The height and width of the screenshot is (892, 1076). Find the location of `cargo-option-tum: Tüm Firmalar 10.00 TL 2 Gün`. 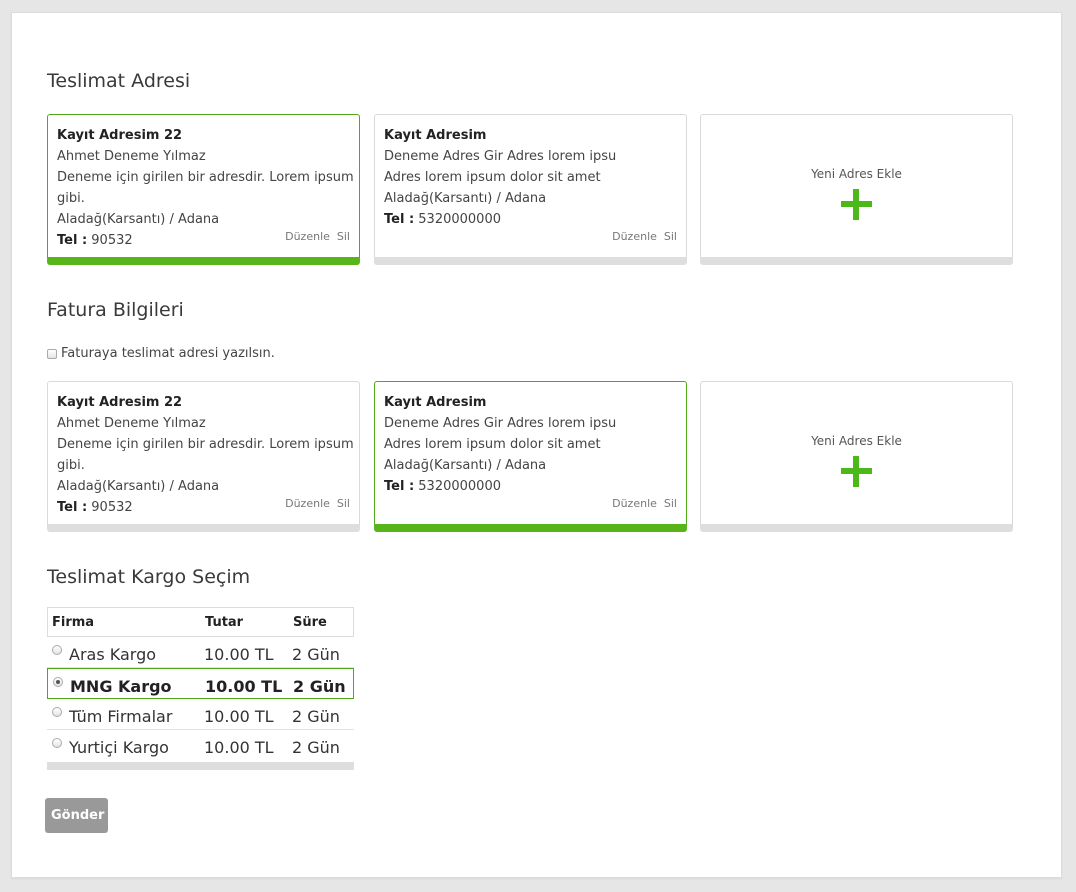

cargo-option-tum: Tüm Firmalar 10.00 TL 2 Gün is located at coordinates (200, 714).